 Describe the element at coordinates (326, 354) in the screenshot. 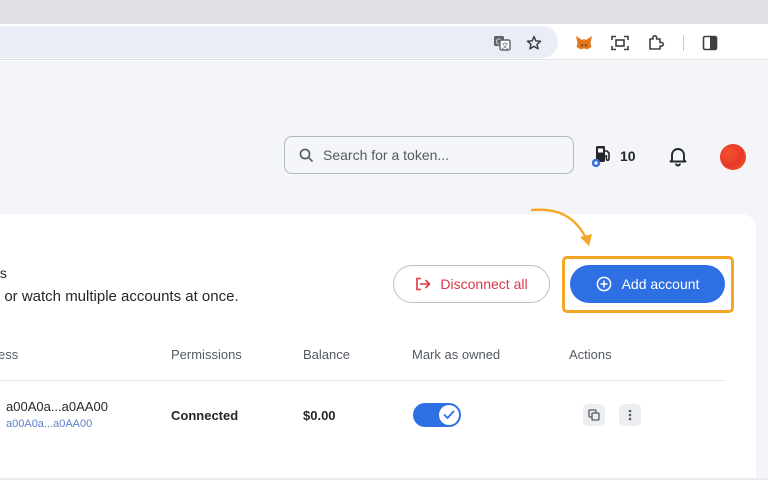

I see `col-header-balance: Balance` at that location.